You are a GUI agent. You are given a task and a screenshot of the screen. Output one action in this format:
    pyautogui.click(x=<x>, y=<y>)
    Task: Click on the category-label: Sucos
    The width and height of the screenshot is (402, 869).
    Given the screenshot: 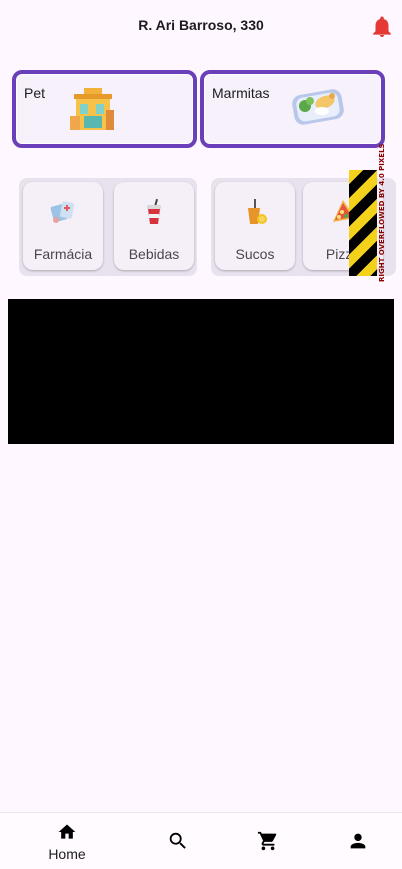 What is the action you would take?
    pyautogui.click(x=255, y=254)
    